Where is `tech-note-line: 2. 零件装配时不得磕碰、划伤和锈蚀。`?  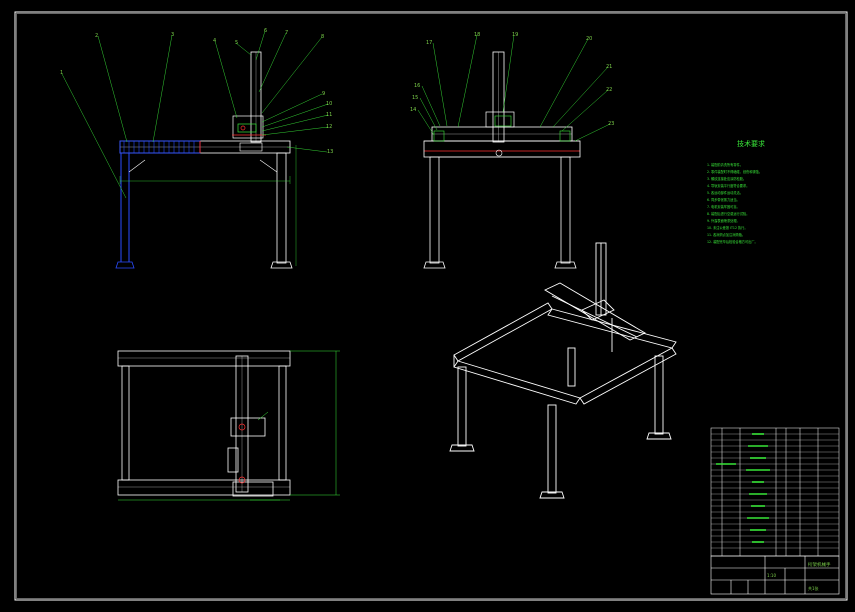 tech-note-line: 2. 零件装配时不得磕碰、划伤和锈蚀。 is located at coordinates (734, 171).